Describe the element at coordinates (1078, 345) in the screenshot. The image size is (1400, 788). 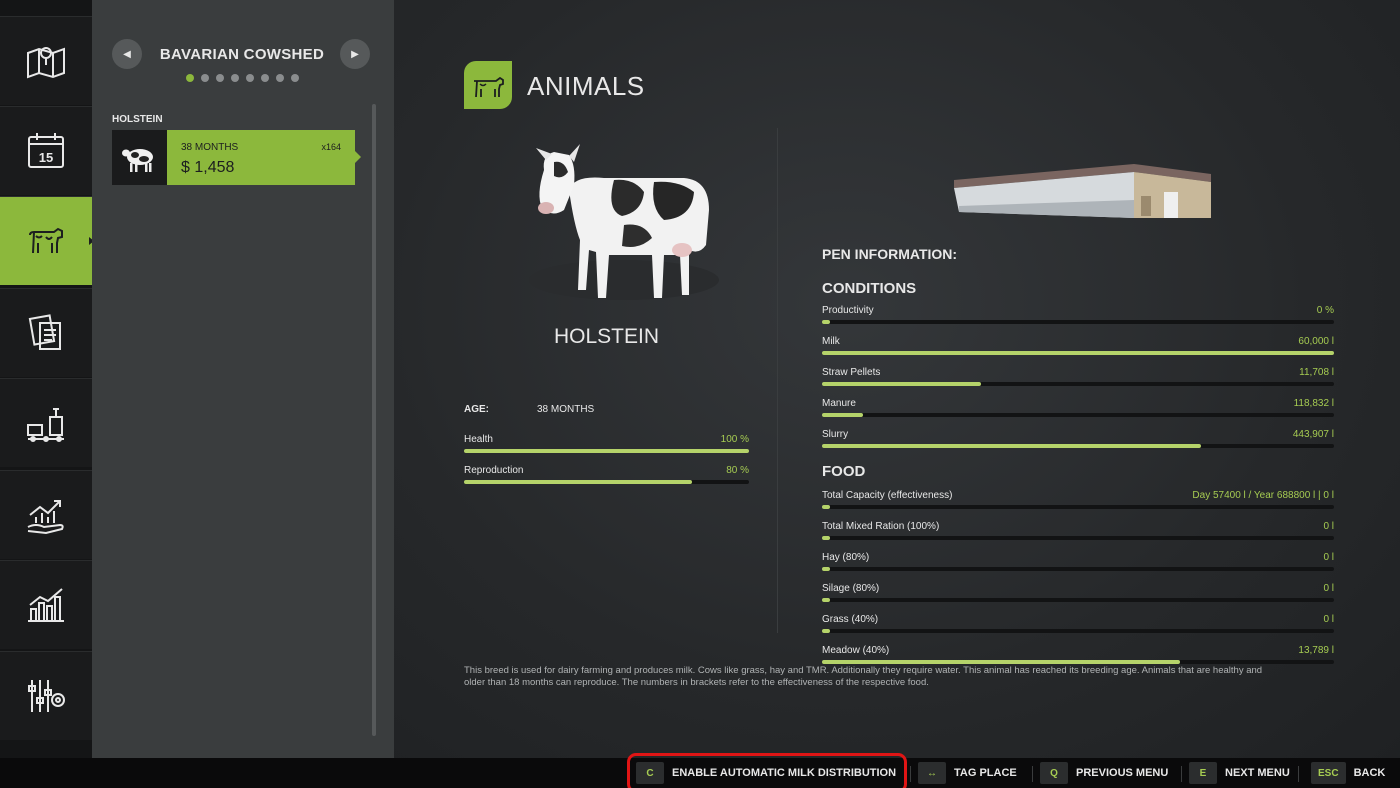
I see `stat-row: Milk 60,000 l` at that location.